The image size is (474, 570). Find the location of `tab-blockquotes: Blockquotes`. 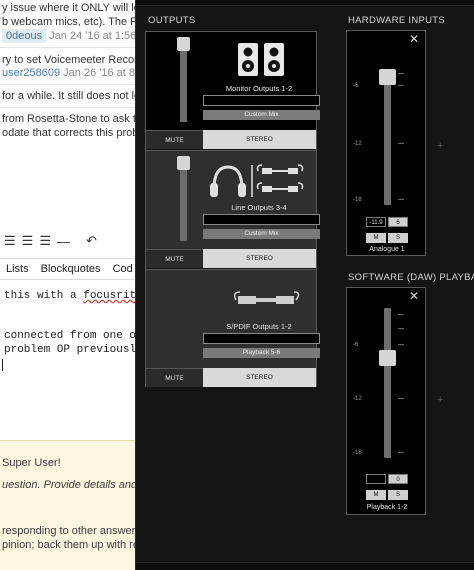

tab-blockquotes: Blockquotes is located at coordinates (71, 269).